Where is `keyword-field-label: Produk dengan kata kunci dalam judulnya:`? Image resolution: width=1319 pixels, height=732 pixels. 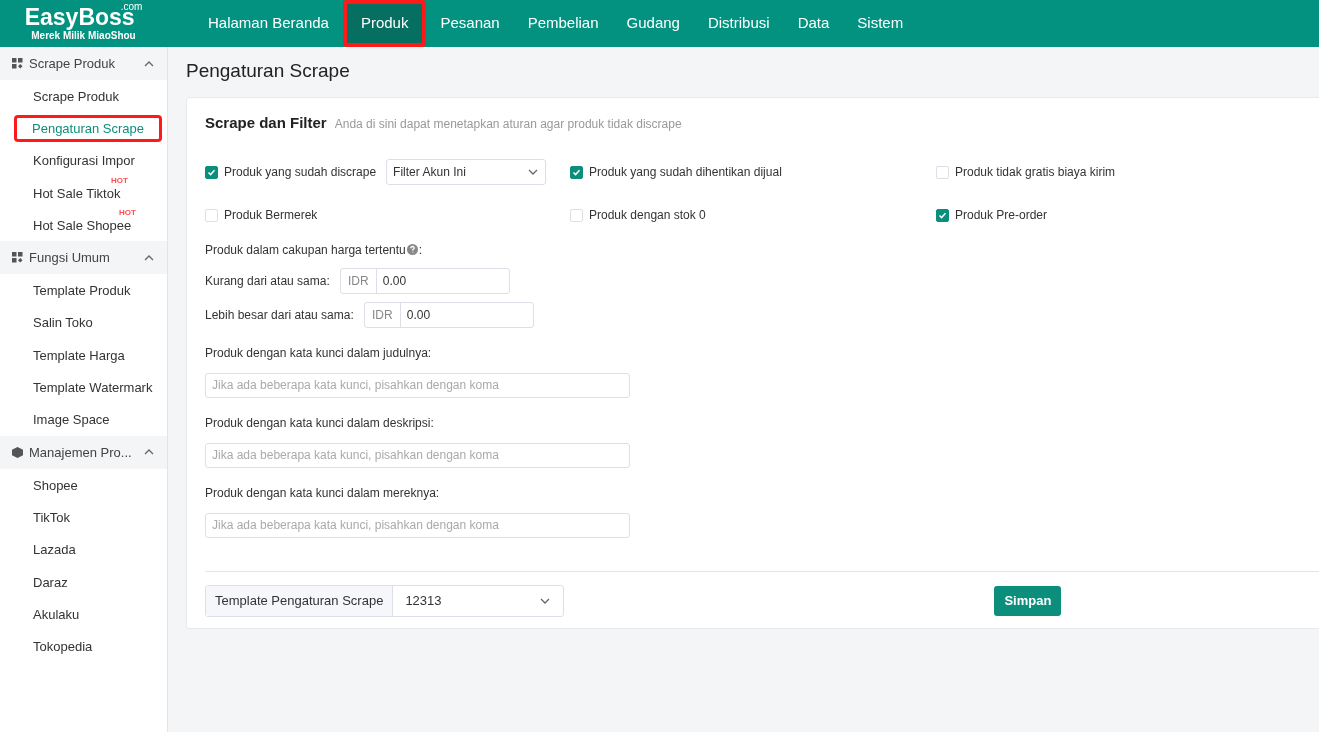 keyword-field-label: Produk dengan kata kunci dalam judulnya: is located at coordinates (319, 353).